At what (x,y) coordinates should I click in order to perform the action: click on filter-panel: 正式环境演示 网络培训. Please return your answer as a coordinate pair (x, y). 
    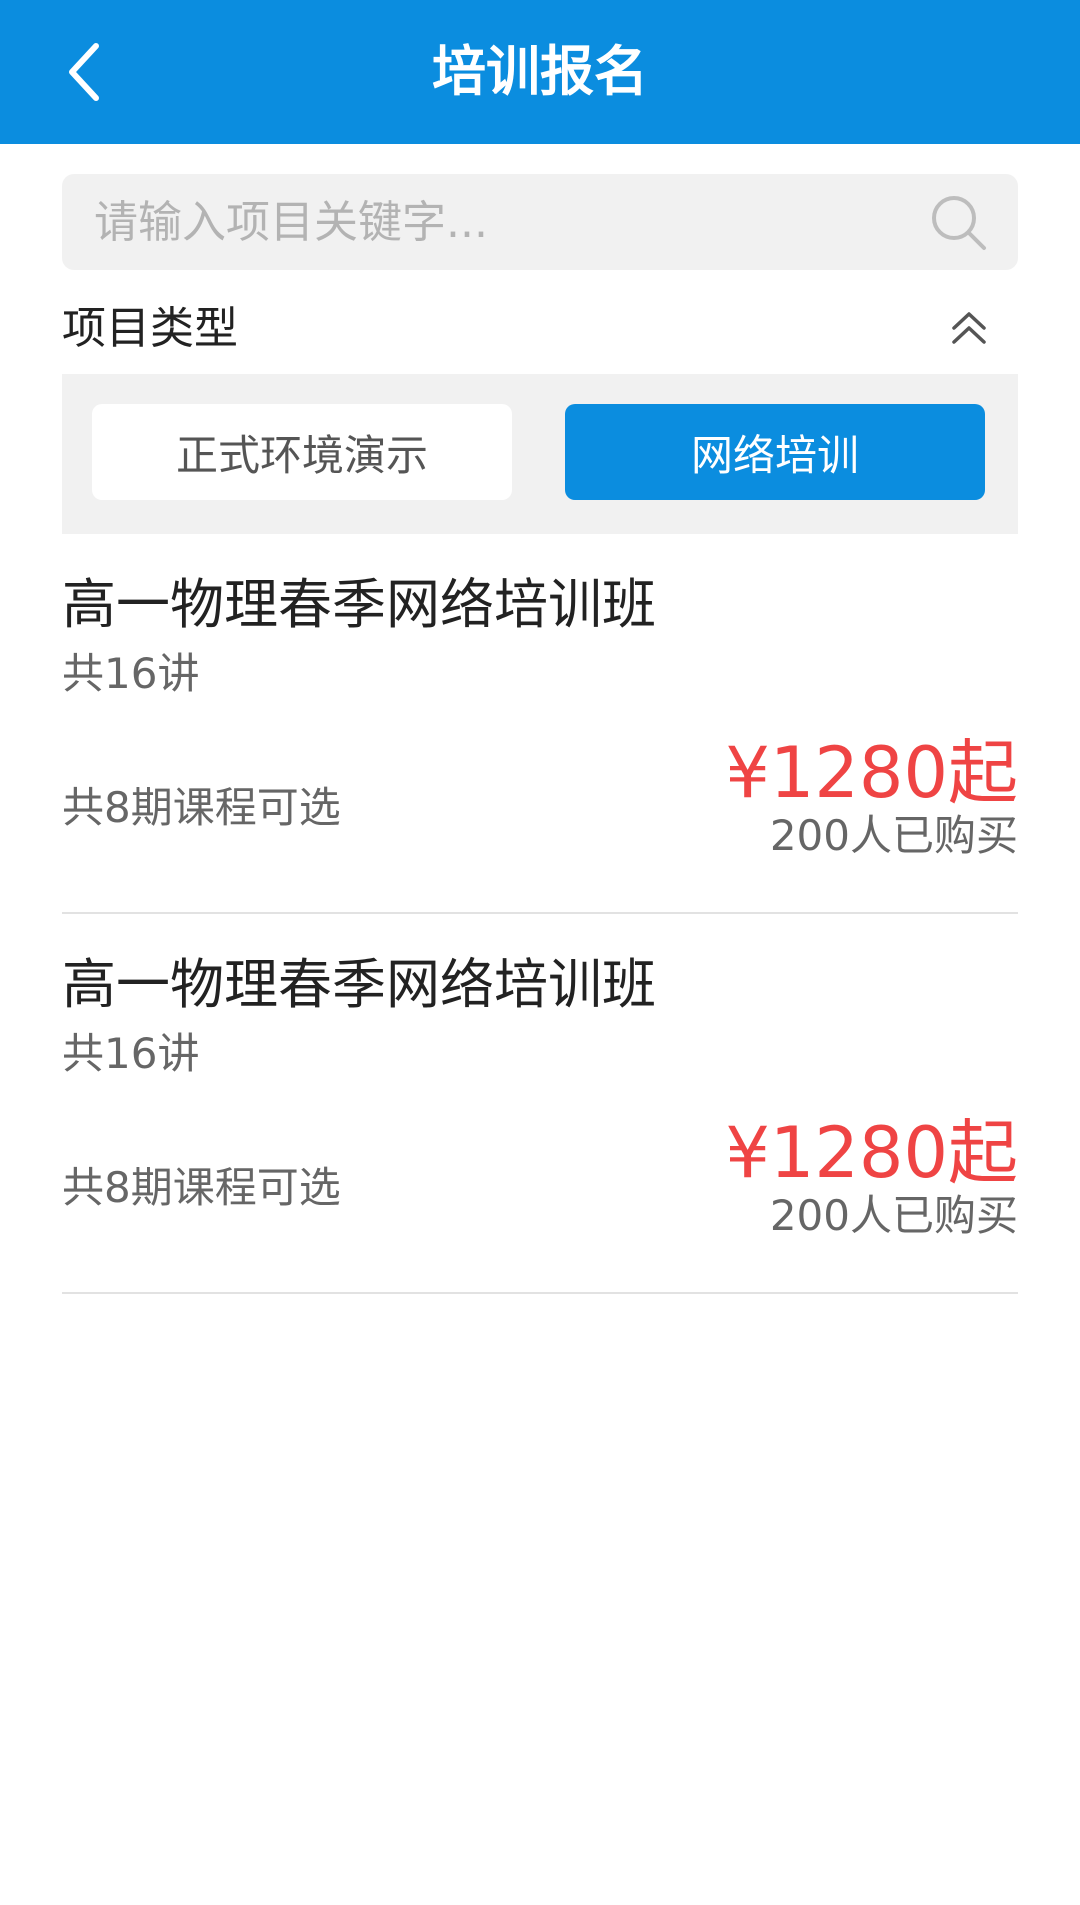
    Looking at the image, I should click on (540, 454).